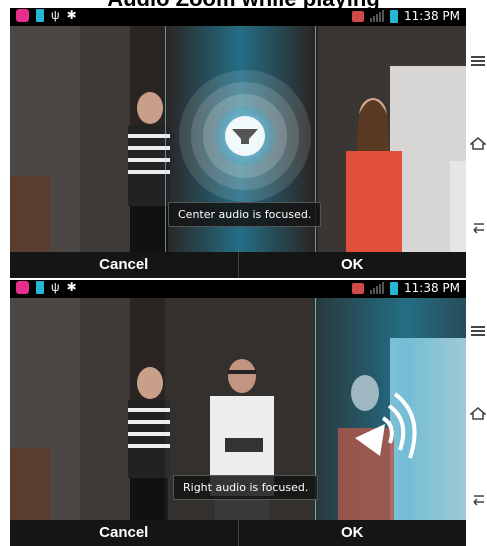 The width and height of the screenshot is (487, 546). I want to click on toast-message: Right audio is focused., so click(246, 487).